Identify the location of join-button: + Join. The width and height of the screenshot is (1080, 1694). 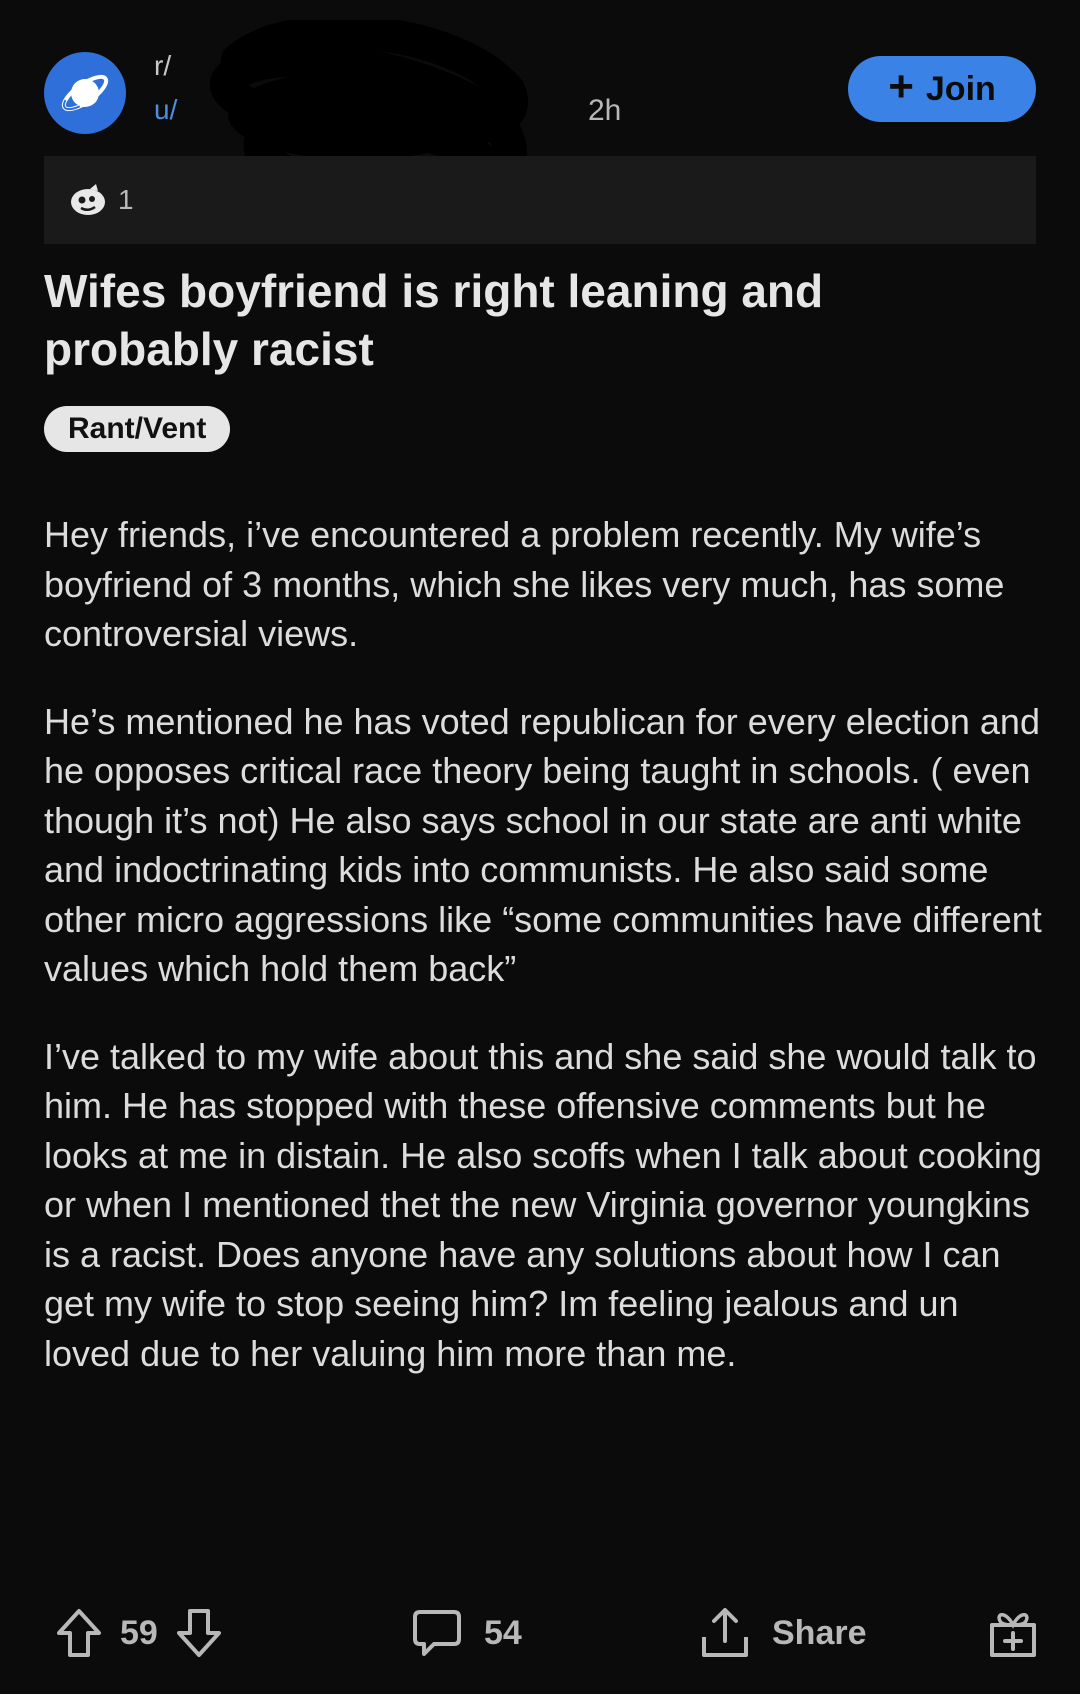
(942, 89).